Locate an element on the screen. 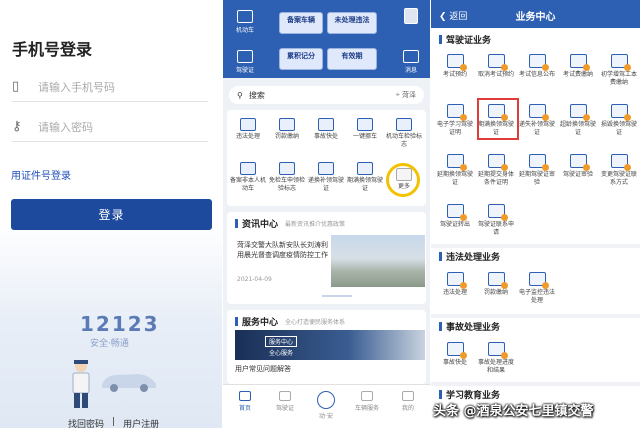 The width and height of the screenshot is (640, 428). section-accident: 事故处理业务 is located at coordinates (469, 326).